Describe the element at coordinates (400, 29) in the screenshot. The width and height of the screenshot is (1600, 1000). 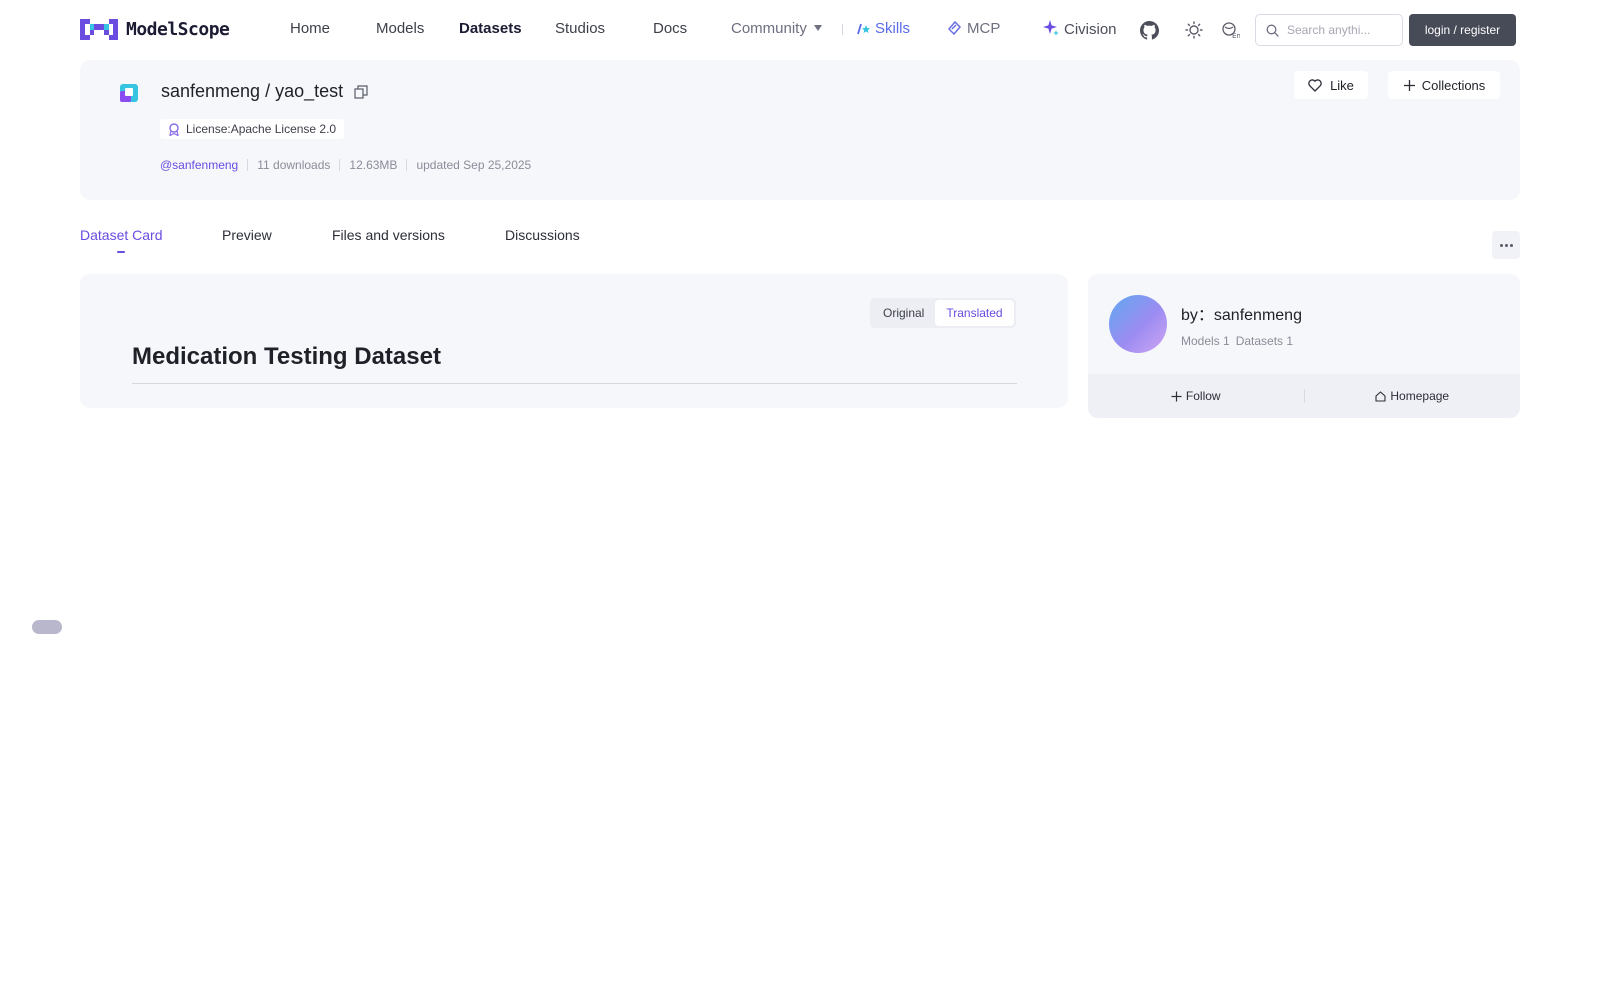
I see `nav-models: Models` at that location.